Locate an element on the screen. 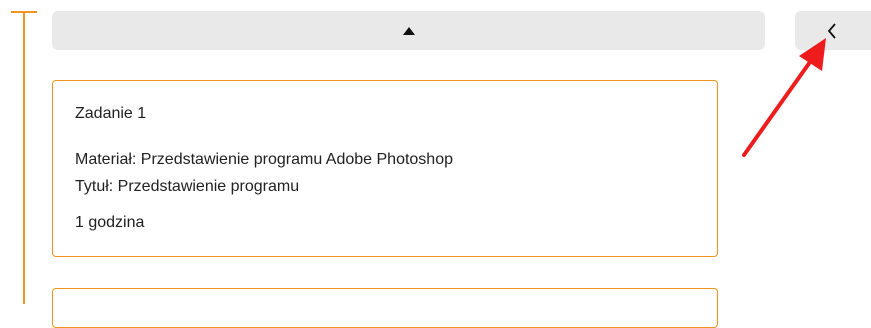 Image resolution: width=871 pixels, height=328 pixels. collapse-panel-button is located at coordinates (833, 30).